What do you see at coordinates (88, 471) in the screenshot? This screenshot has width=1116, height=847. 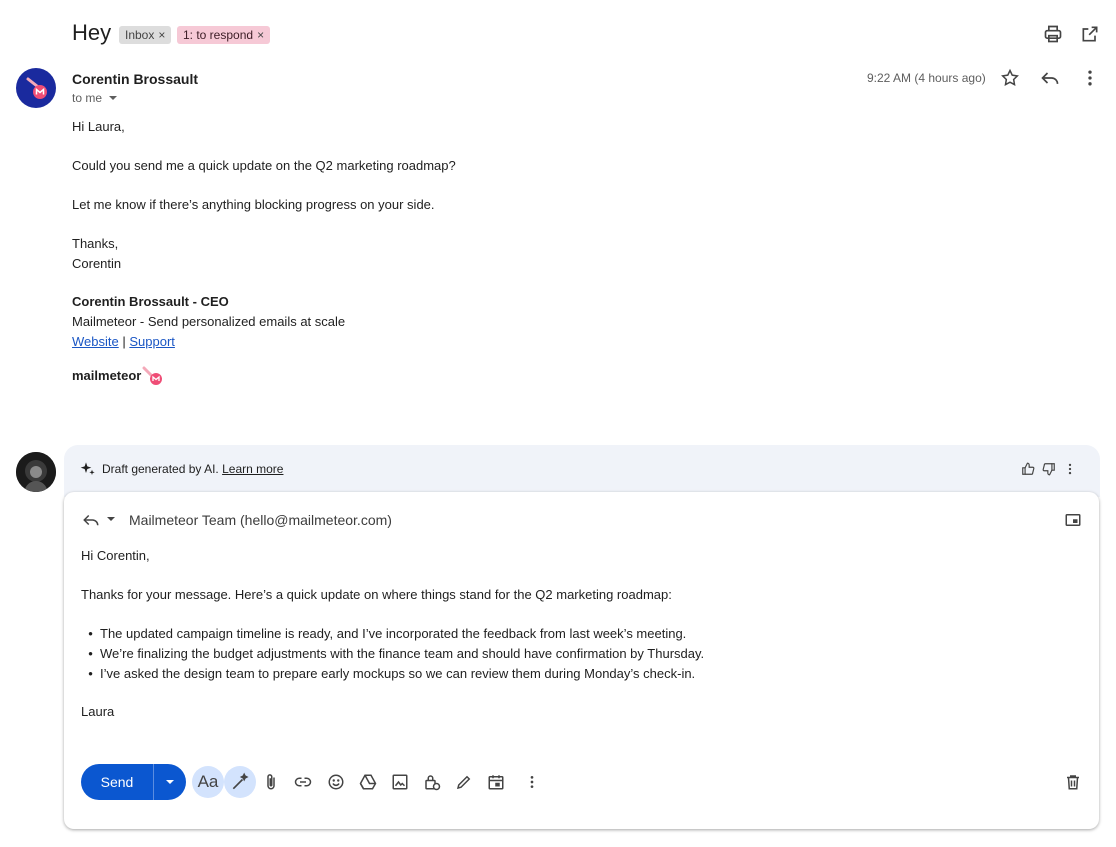 I see `sparkle-icon` at bounding box center [88, 471].